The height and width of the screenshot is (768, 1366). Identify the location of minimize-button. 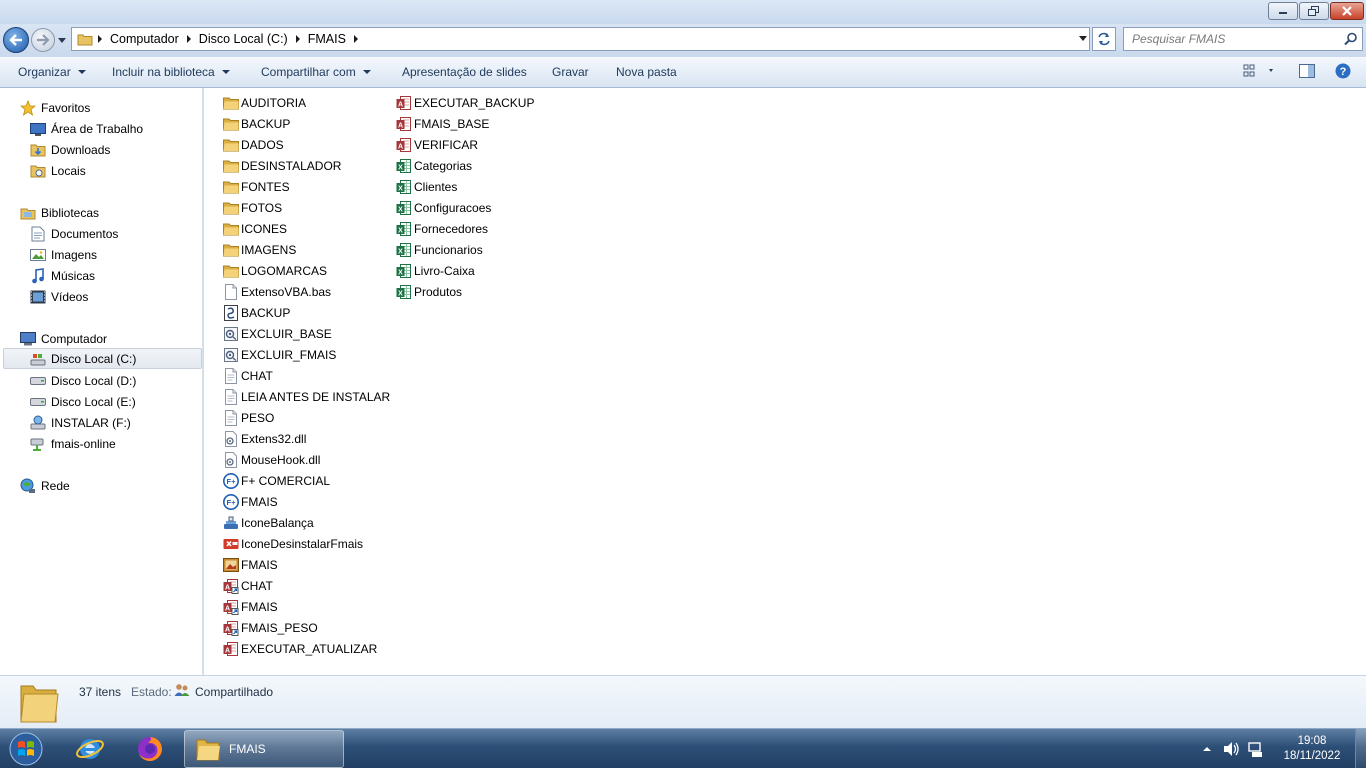
(1283, 11).